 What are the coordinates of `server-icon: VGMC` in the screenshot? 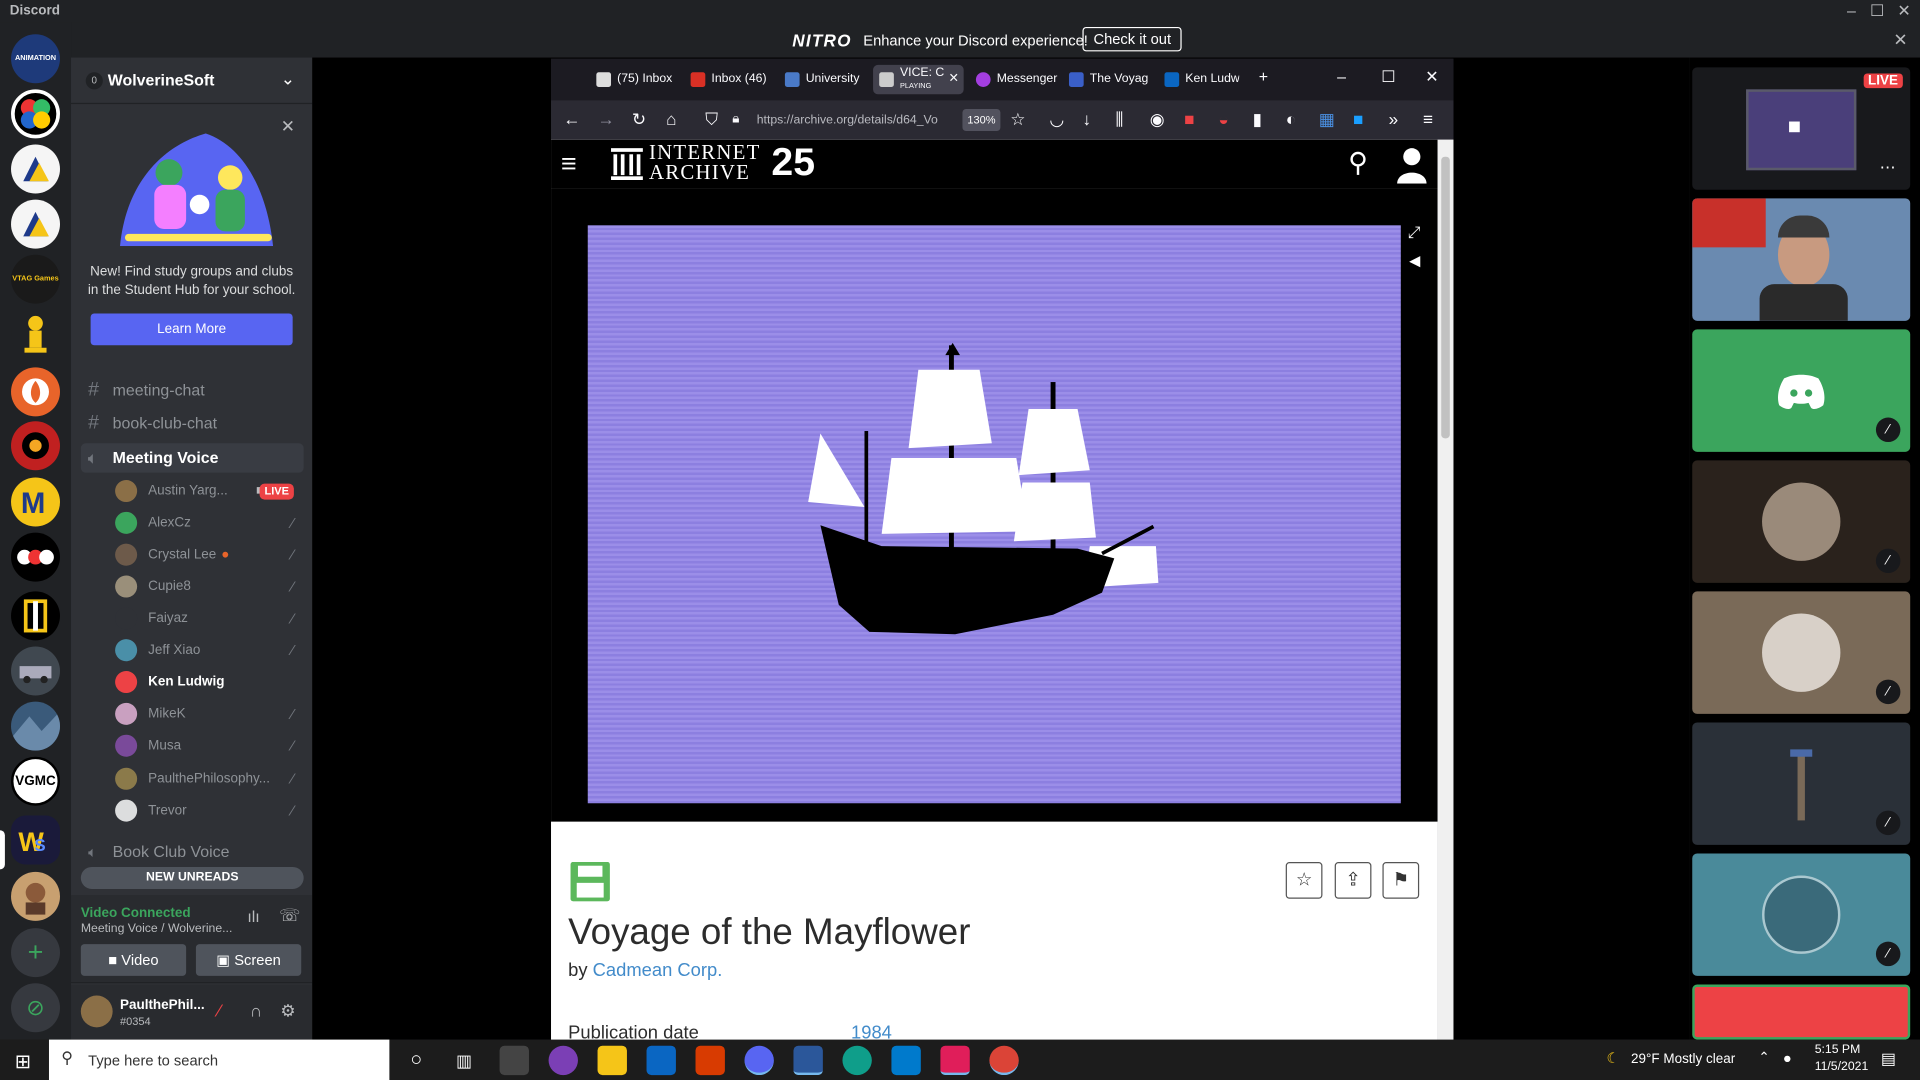 It's located at (35, 781).